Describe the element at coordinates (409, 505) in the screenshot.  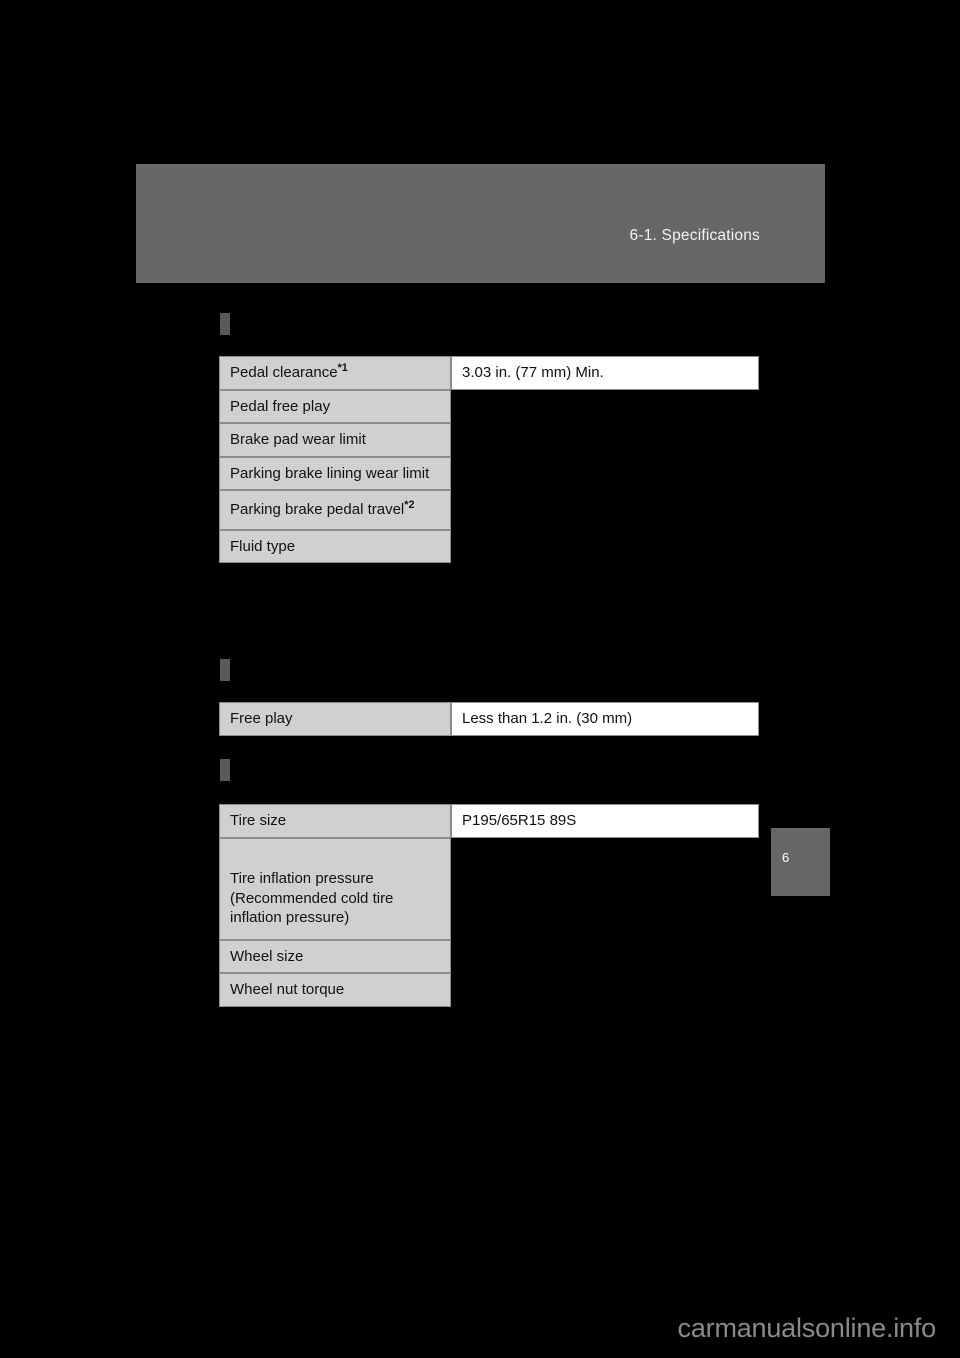
I see `footnote-marker: *2` at that location.